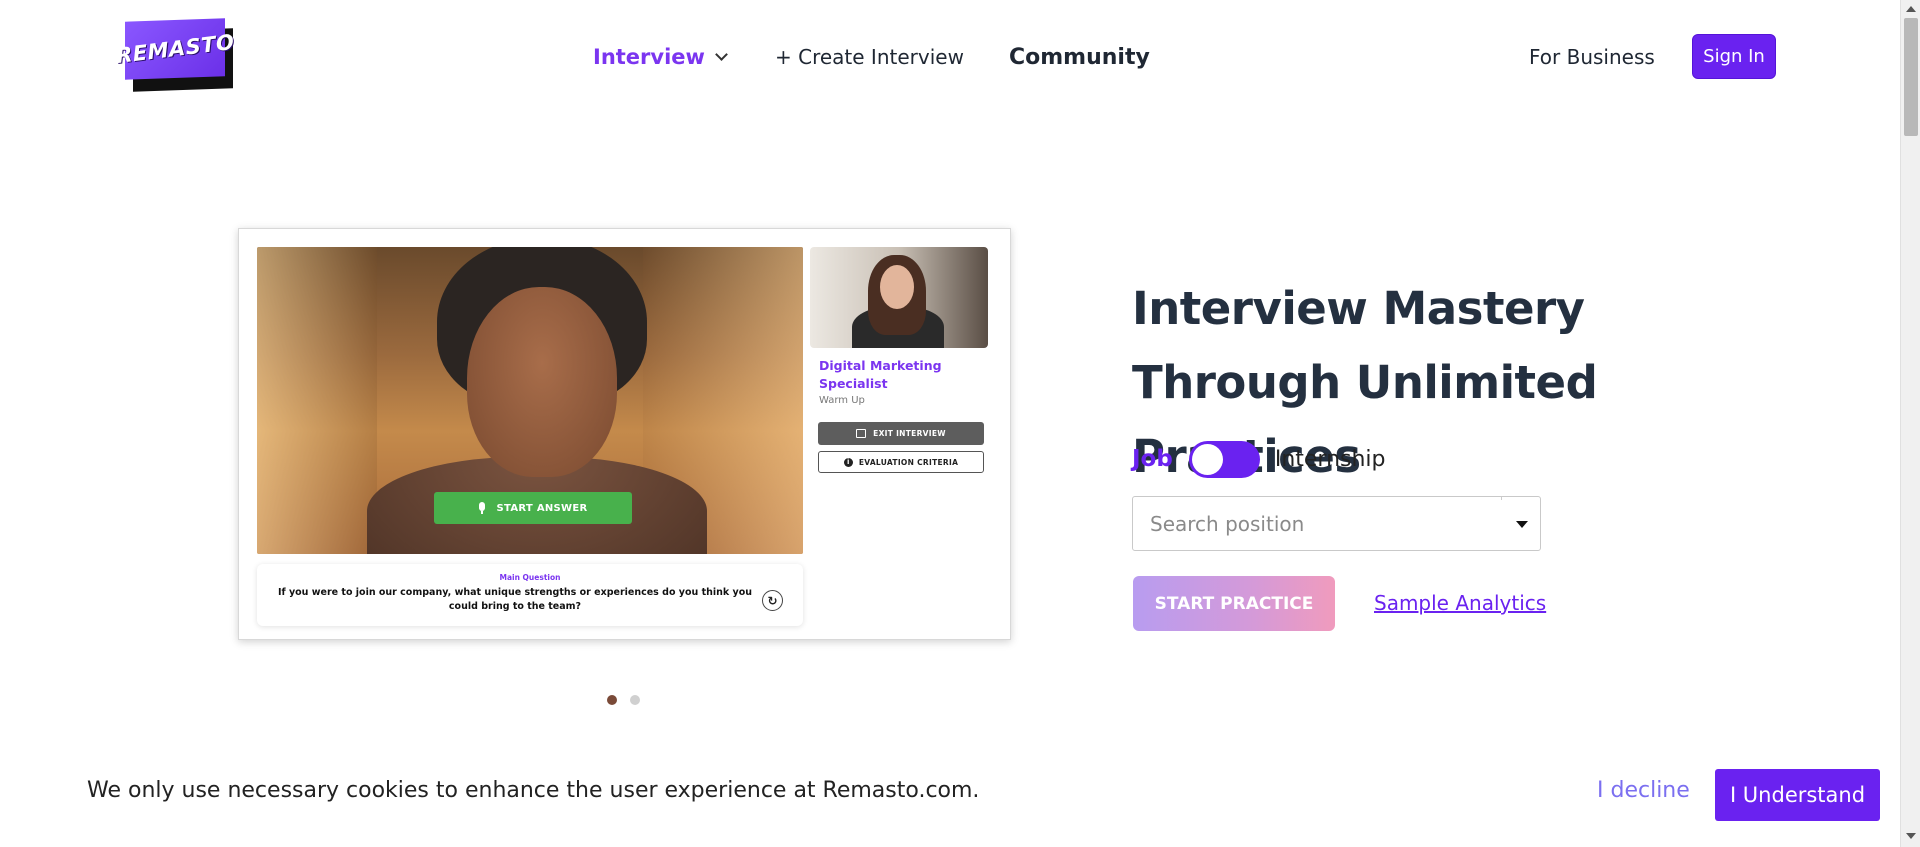 The width and height of the screenshot is (1920, 847). What do you see at coordinates (1911, 836) in the screenshot?
I see `scroll-down-arrow-icon` at bounding box center [1911, 836].